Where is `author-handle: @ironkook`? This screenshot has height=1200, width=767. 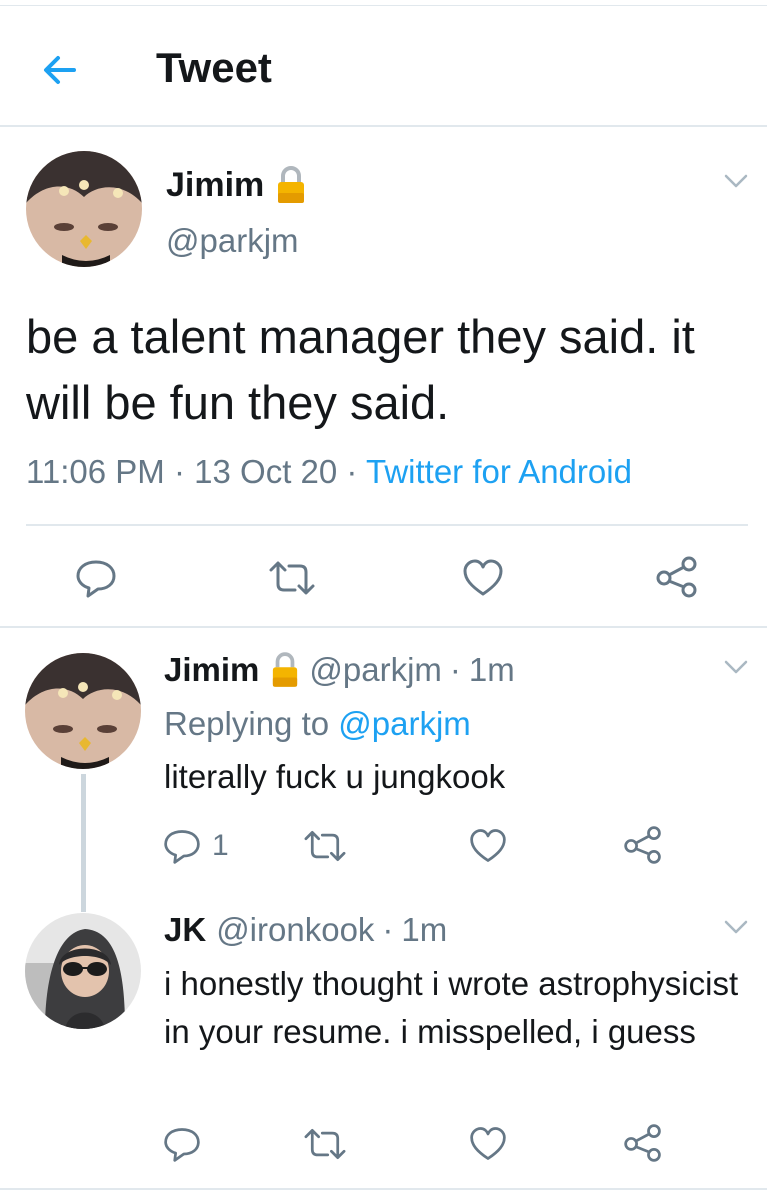
author-handle: @ironkook is located at coordinates (295, 929).